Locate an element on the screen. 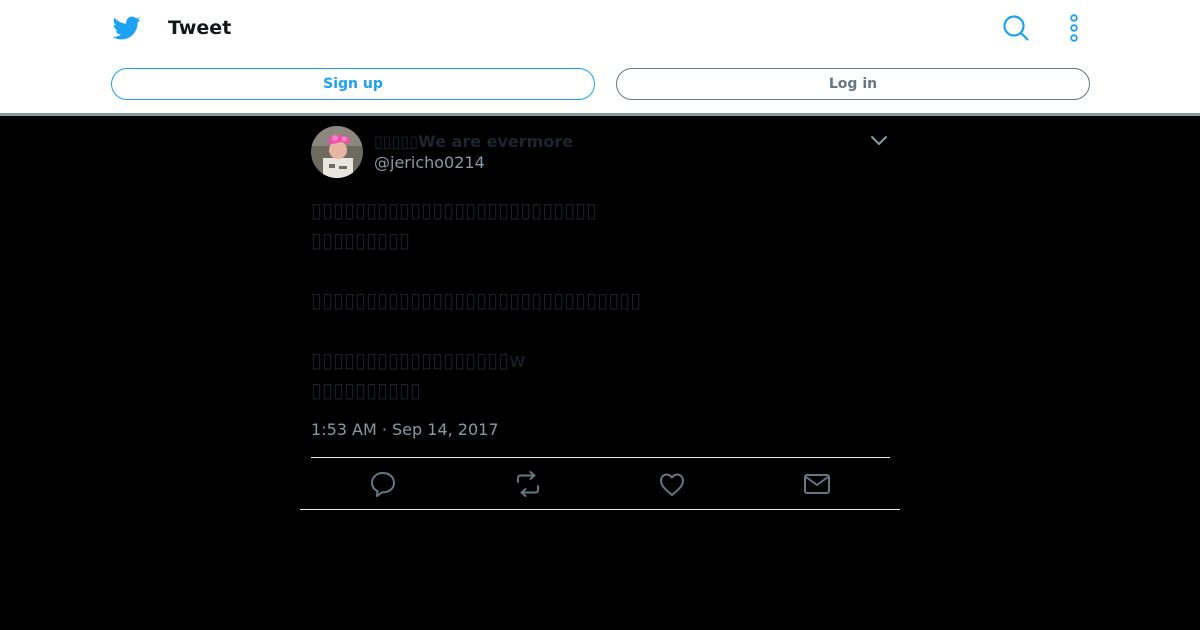 This screenshot has height=630, width=1200. log-in-button: Log in is located at coordinates (853, 84).